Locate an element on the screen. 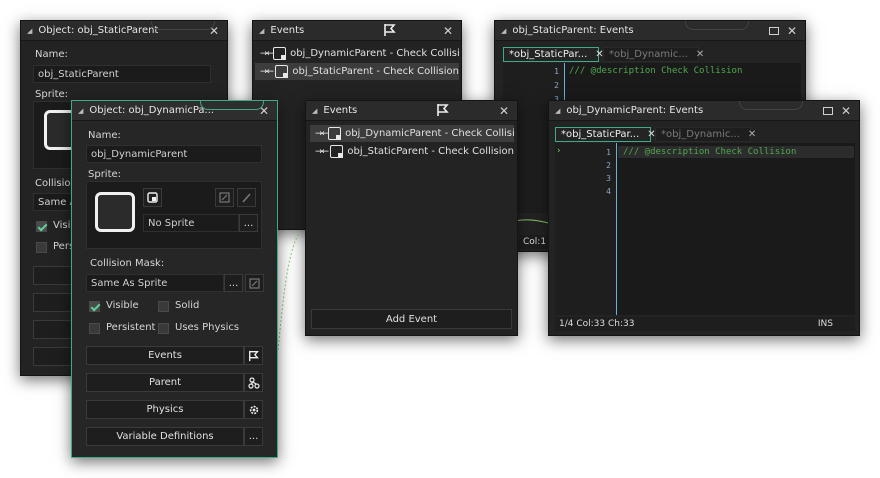 Image resolution: width=880 pixels, height=478 pixels. name-field: obj_StaticParent is located at coordinates (122, 74).